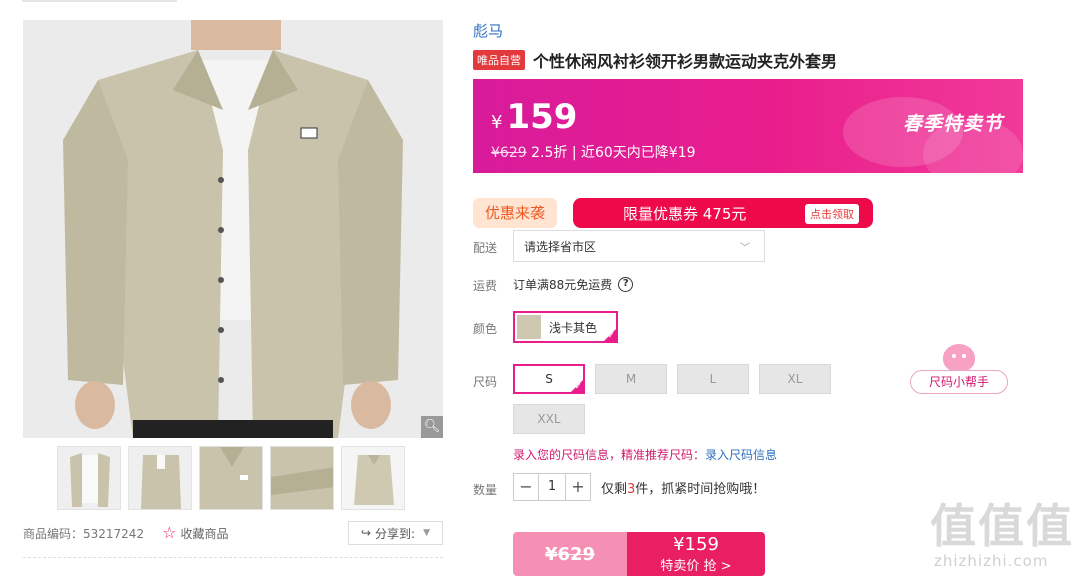 This screenshot has width=1083, height=581. I want to click on size-info-link: 录入尺码信息, so click(741, 455).